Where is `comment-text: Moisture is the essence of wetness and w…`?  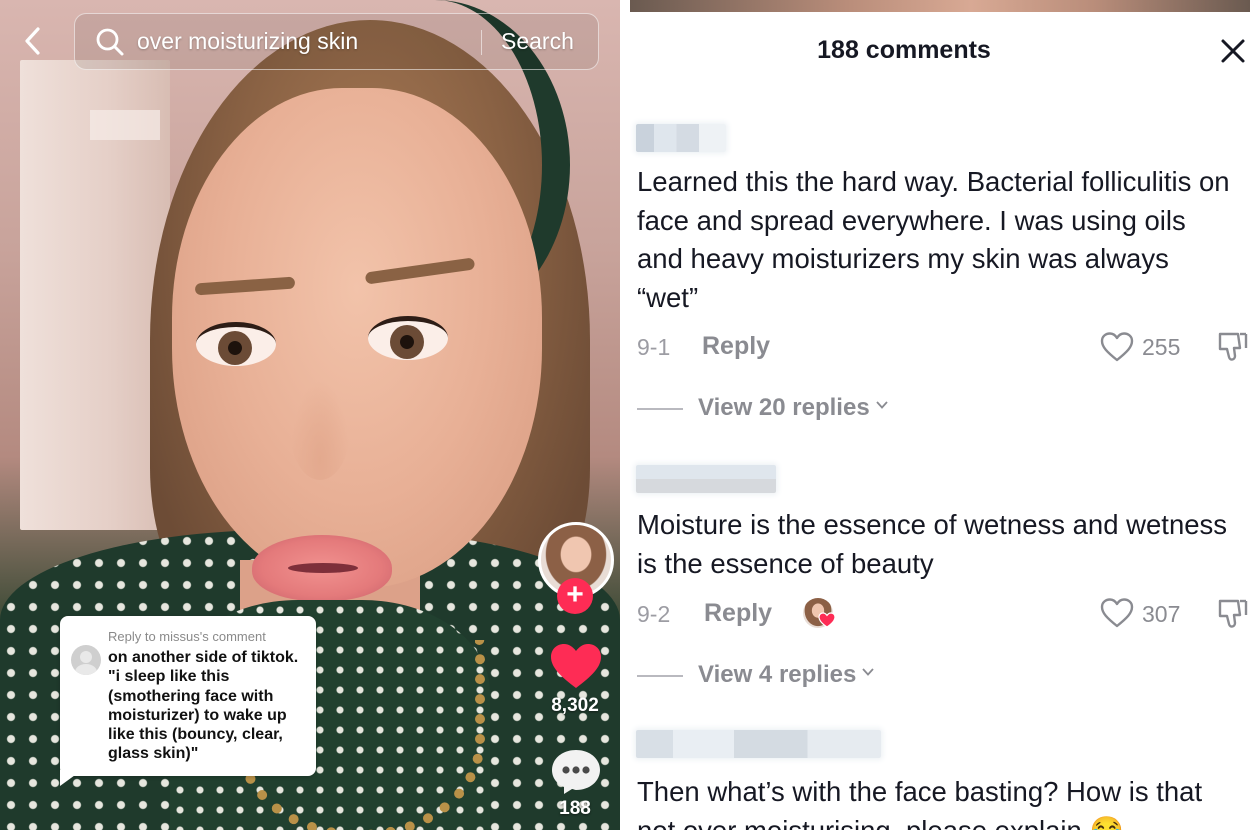
comment-text: Moisture is the essence of wetness and w… is located at coordinates (932, 544).